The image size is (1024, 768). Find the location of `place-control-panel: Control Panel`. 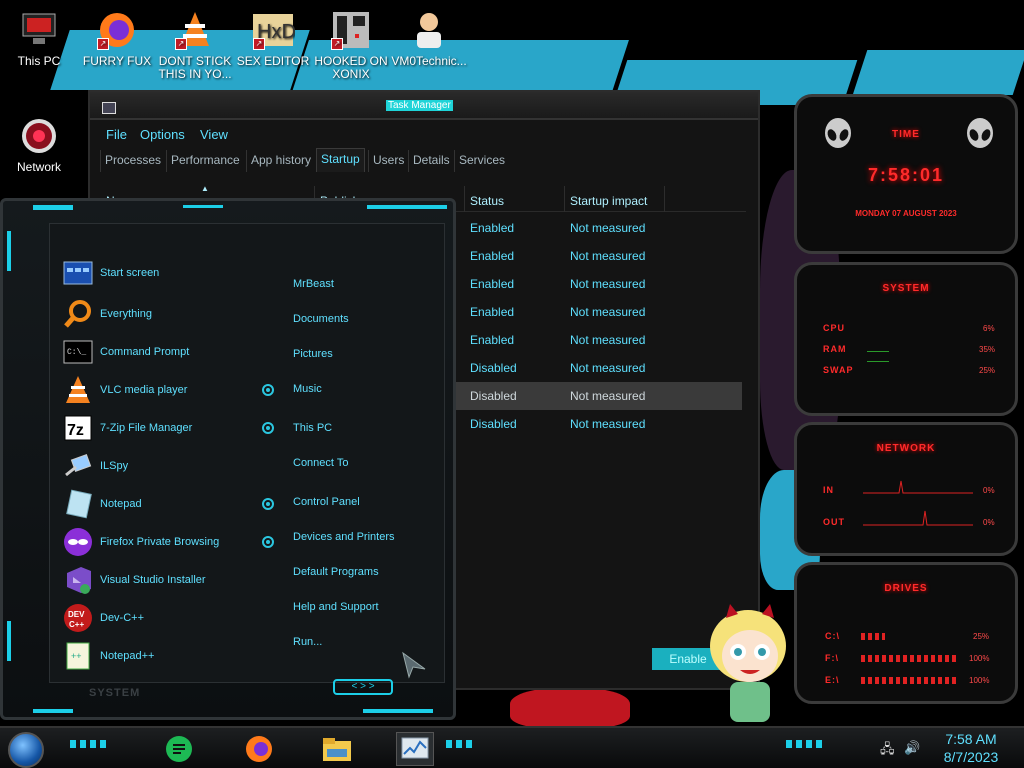

place-control-panel: Control Panel is located at coordinates (326, 502).